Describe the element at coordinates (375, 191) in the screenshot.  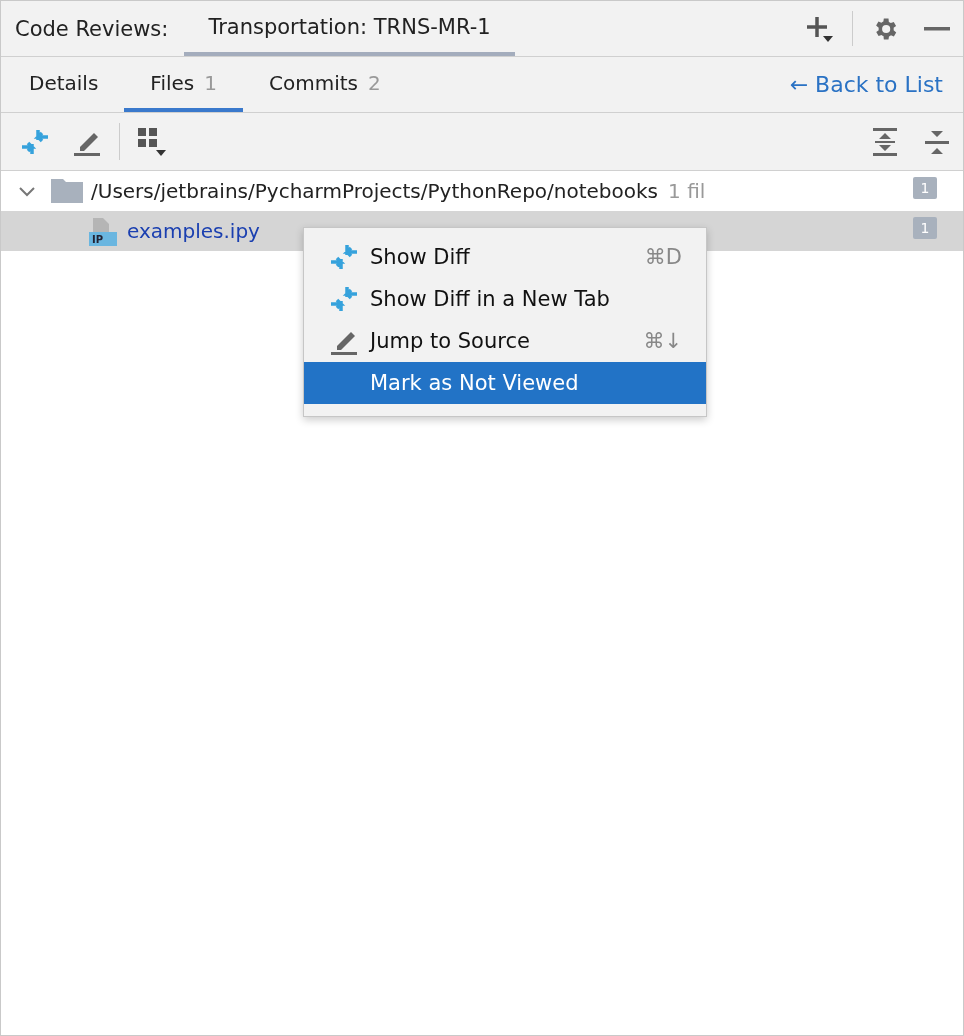
I see `folder-path: /Users/jetbrains/PycharmProjects/PythonRepo/notebooks` at that location.